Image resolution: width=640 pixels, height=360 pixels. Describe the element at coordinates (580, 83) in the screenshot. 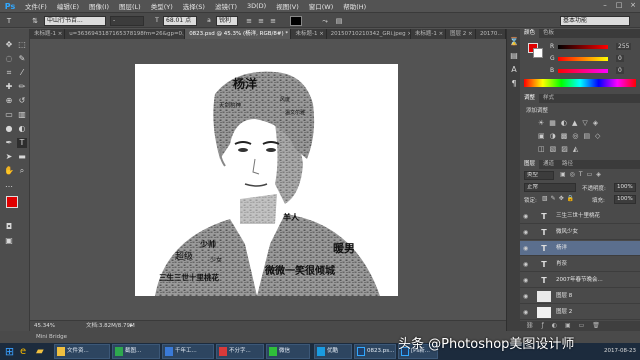

I see `color-spectrum-bar` at that location.